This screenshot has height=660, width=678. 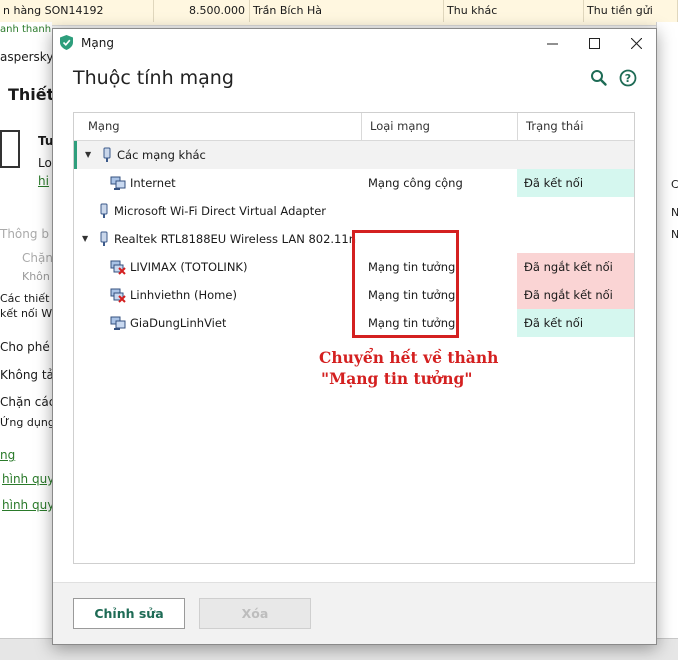 I want to click on close-button, so click(x=636, y=43).